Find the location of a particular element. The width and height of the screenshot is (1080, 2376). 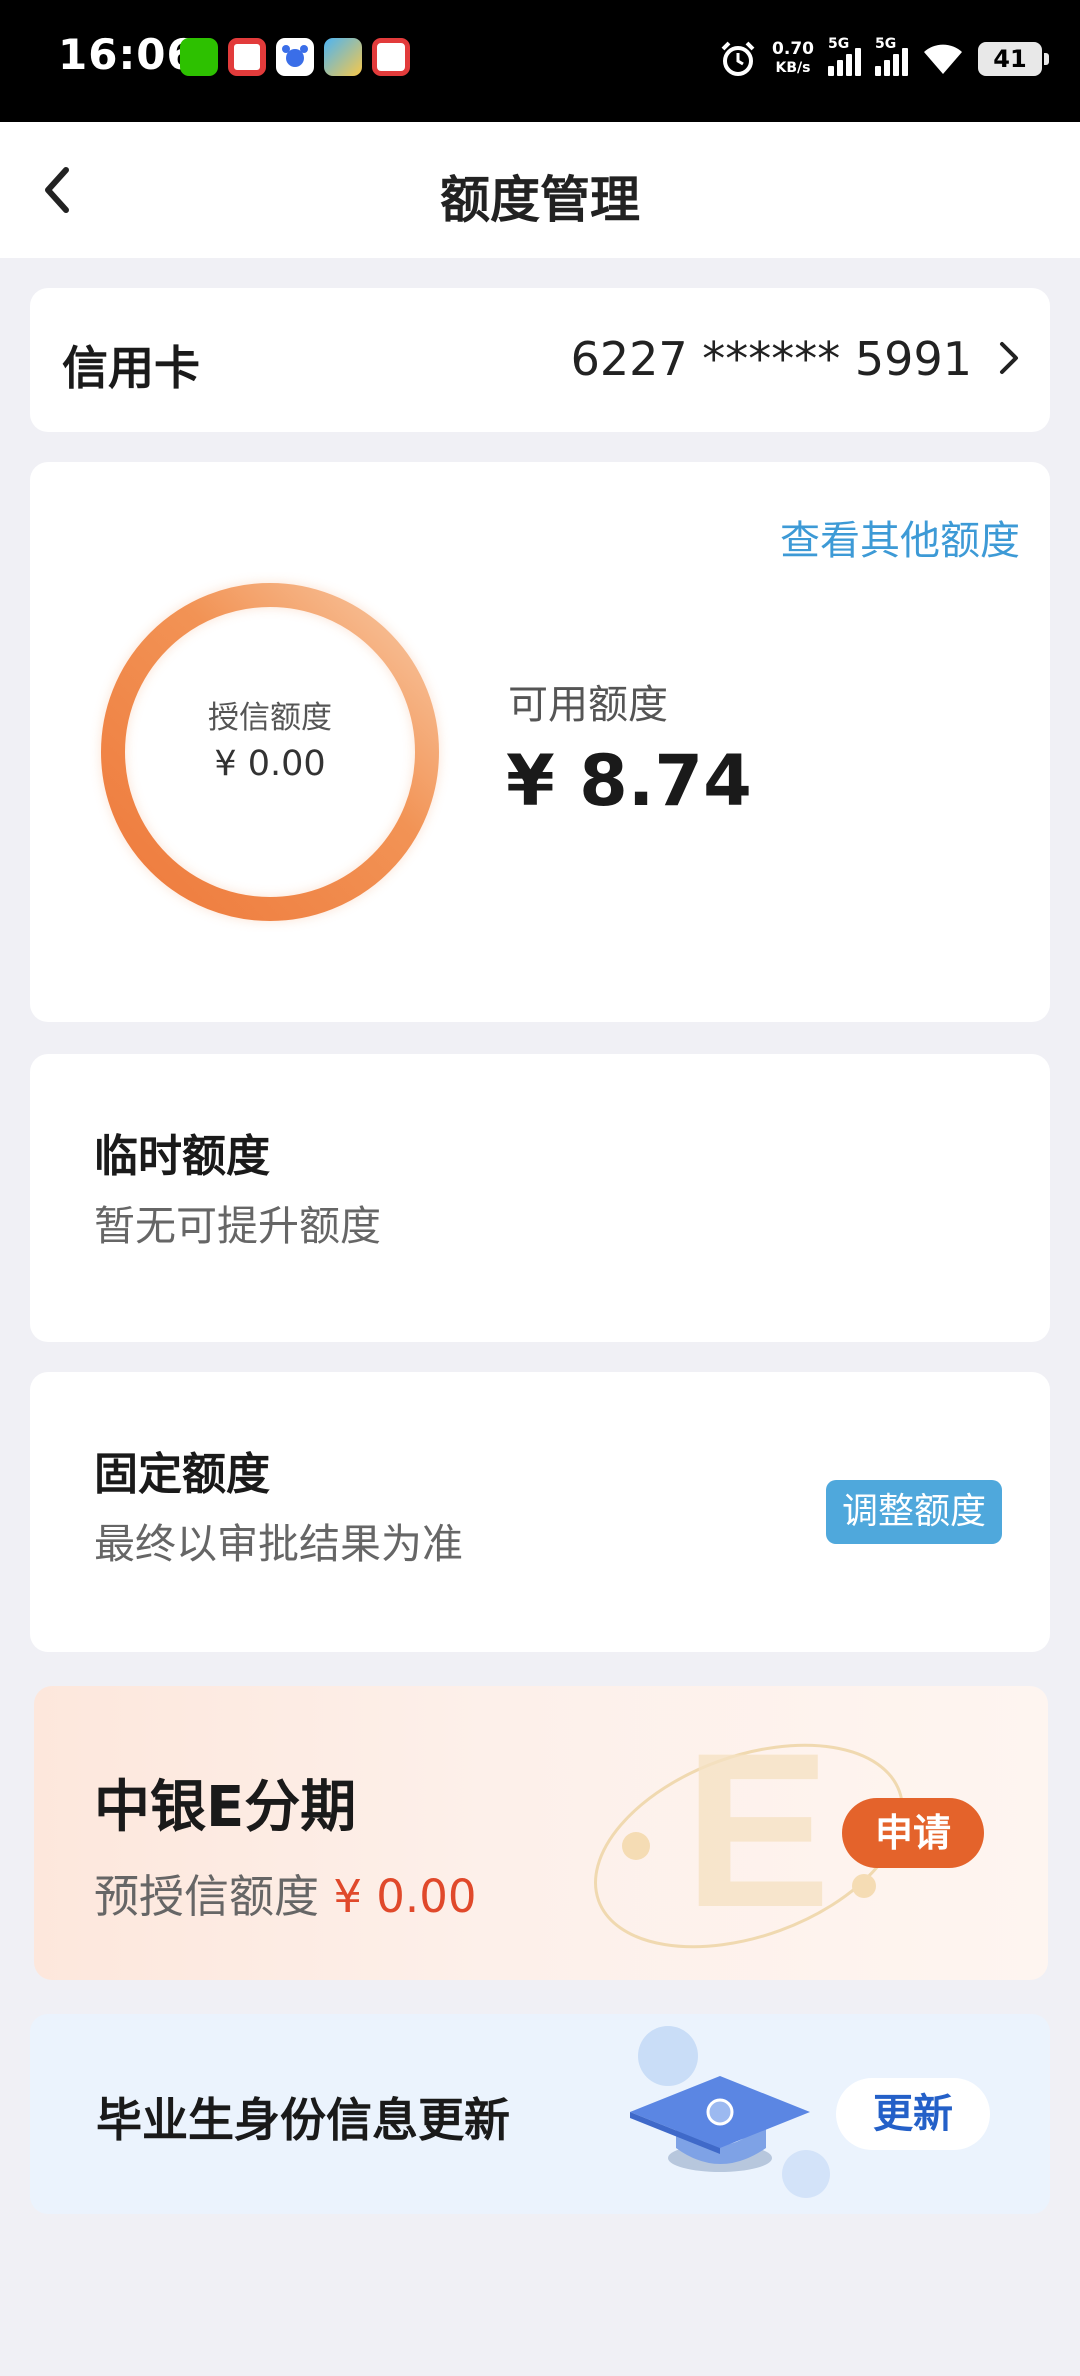

signal-icon: 5G is located at coordinates (844, 56).